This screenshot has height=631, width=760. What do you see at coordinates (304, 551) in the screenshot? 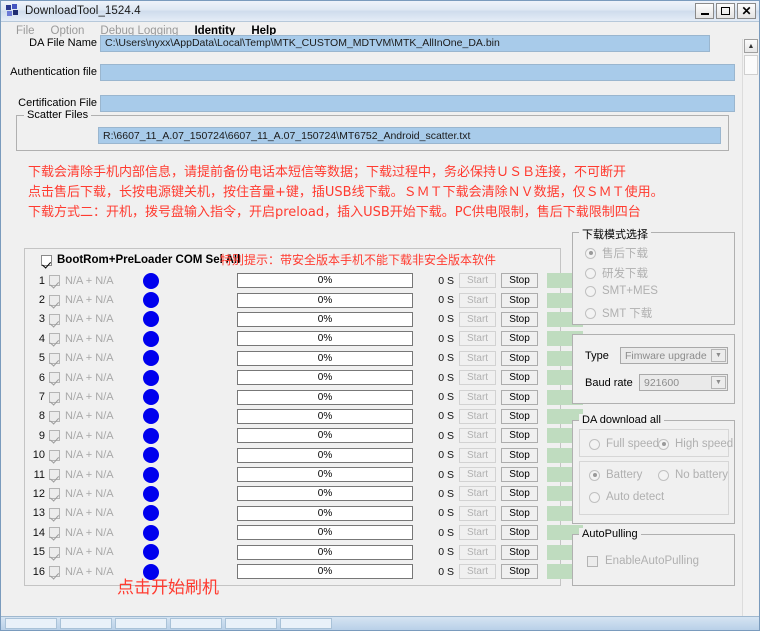
I see `device-row: 15 N/A + N/A 0% 0 S Start Stop` at bounding box center [304, 551].